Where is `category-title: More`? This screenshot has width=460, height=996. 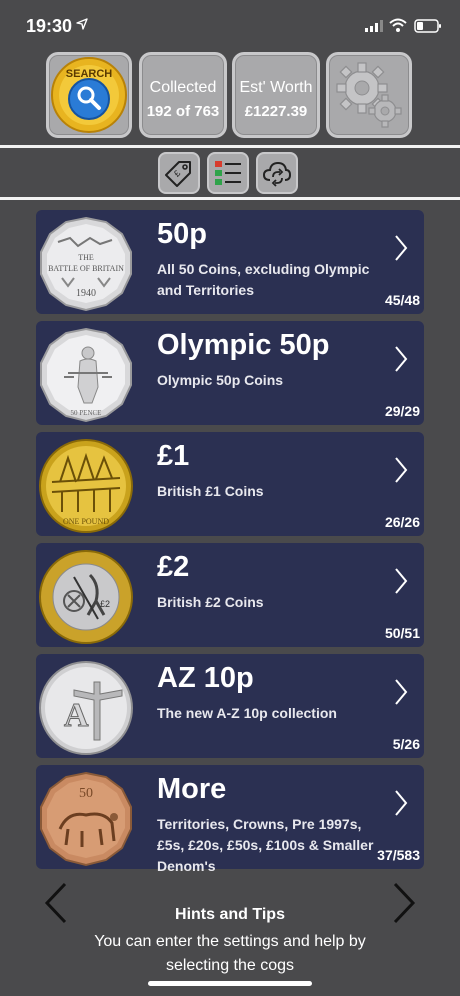 category-title: More is located at coordinates (192, 789).